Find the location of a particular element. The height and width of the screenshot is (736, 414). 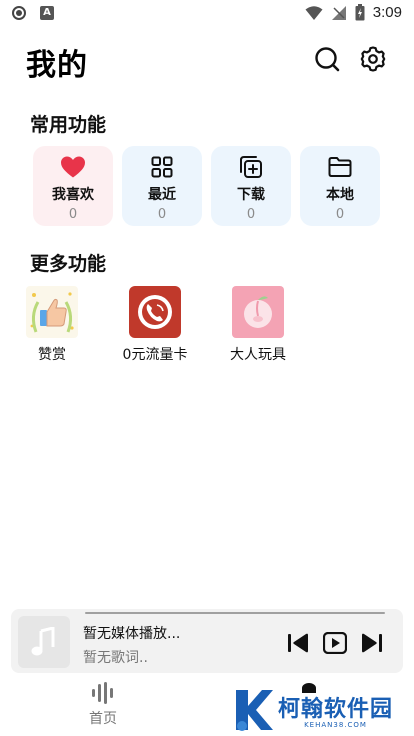

grid-icon is located at coordinates (162, 167).